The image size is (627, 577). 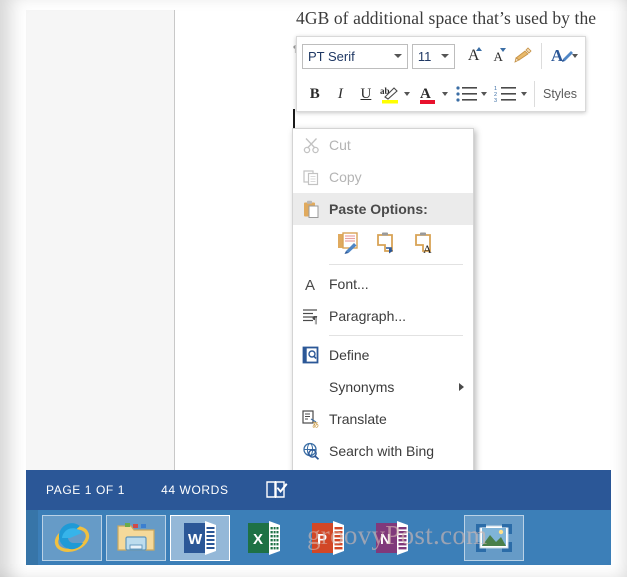 What do you see at coordinates (313, 571) in the screenshot?
I see `window-edge-bottom` at bounding box center [313, 571].